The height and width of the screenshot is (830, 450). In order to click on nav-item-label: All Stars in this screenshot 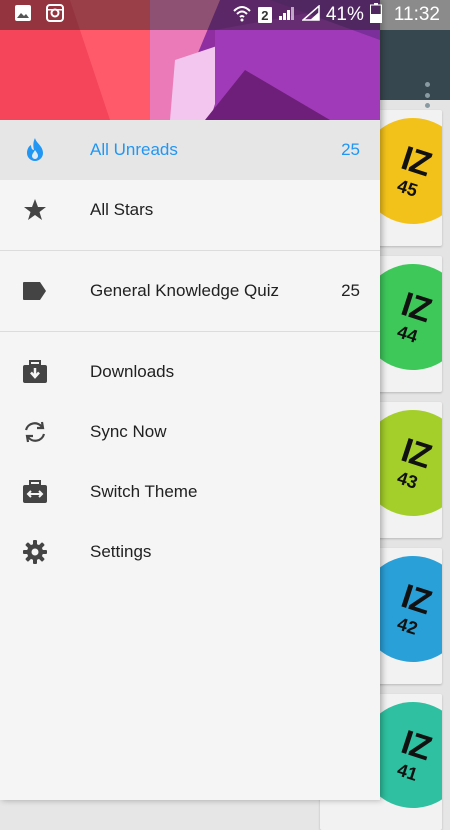, I will do `click(122, 209)`.